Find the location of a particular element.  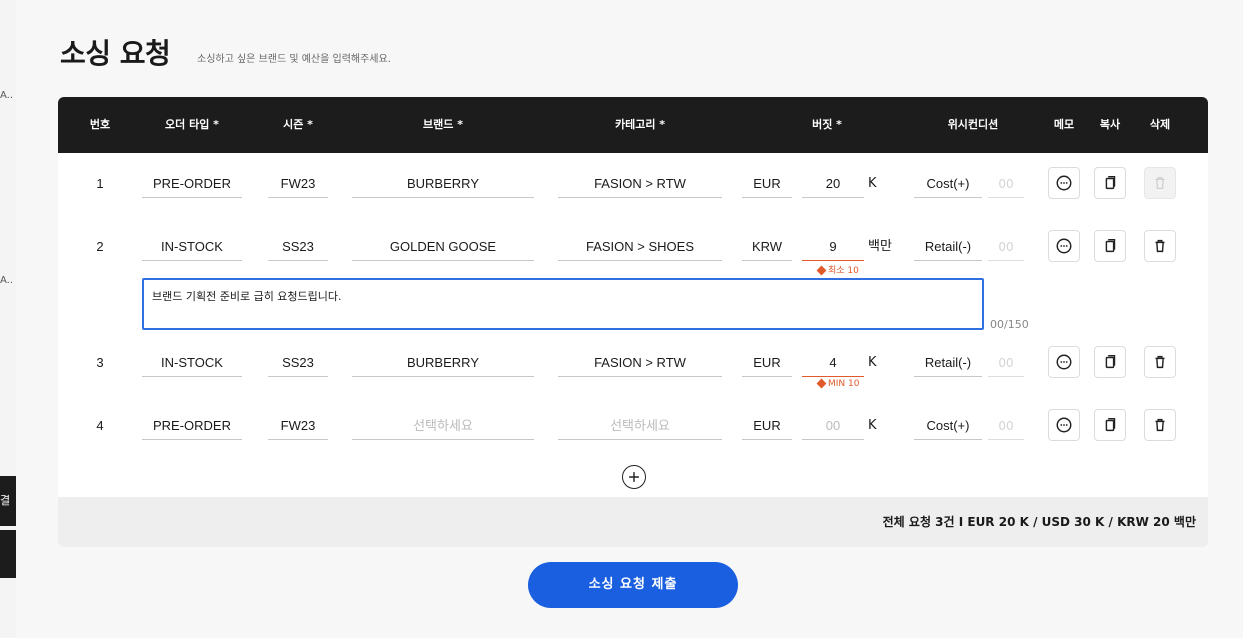

row-number: 2 is located at coordinates (100, 246).